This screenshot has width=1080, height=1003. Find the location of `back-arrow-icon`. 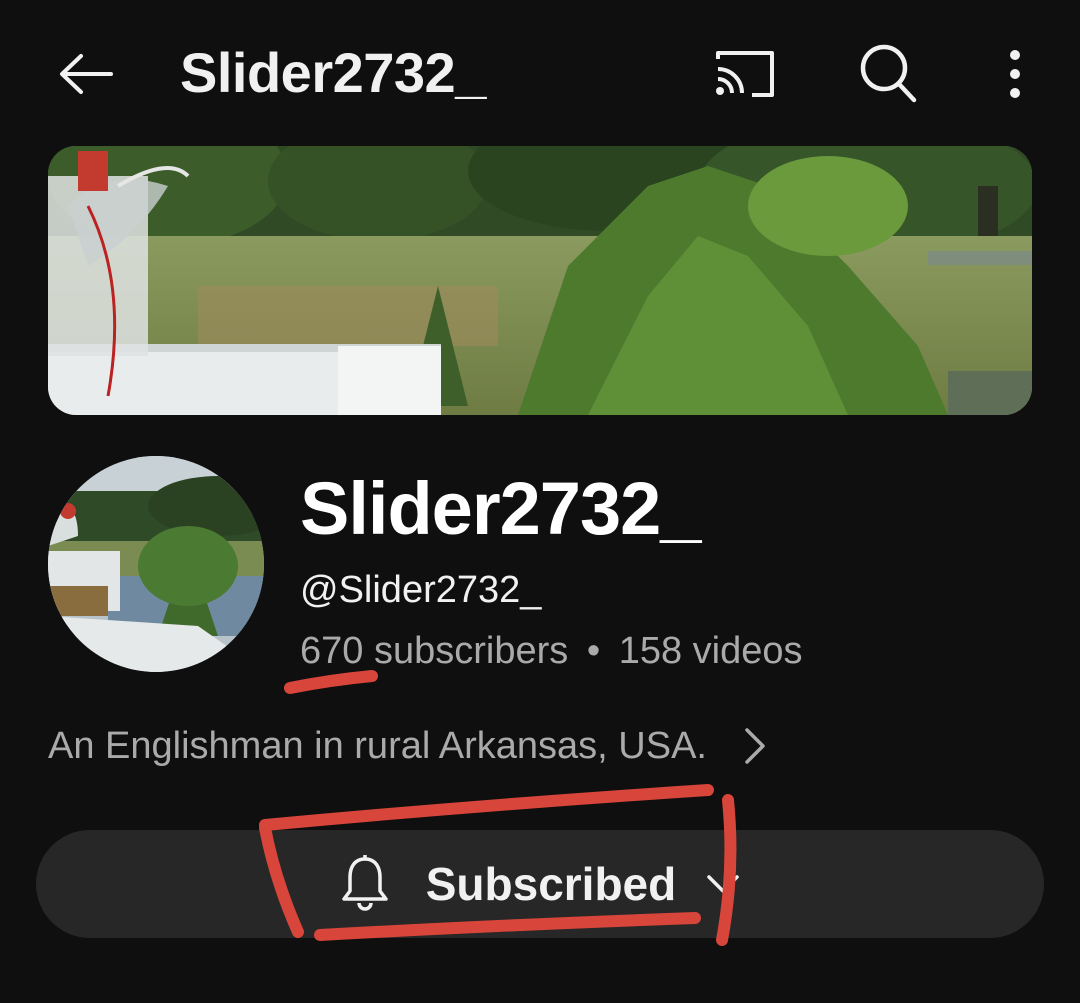

back-arrow-icon is located at coordinates (86, 74).